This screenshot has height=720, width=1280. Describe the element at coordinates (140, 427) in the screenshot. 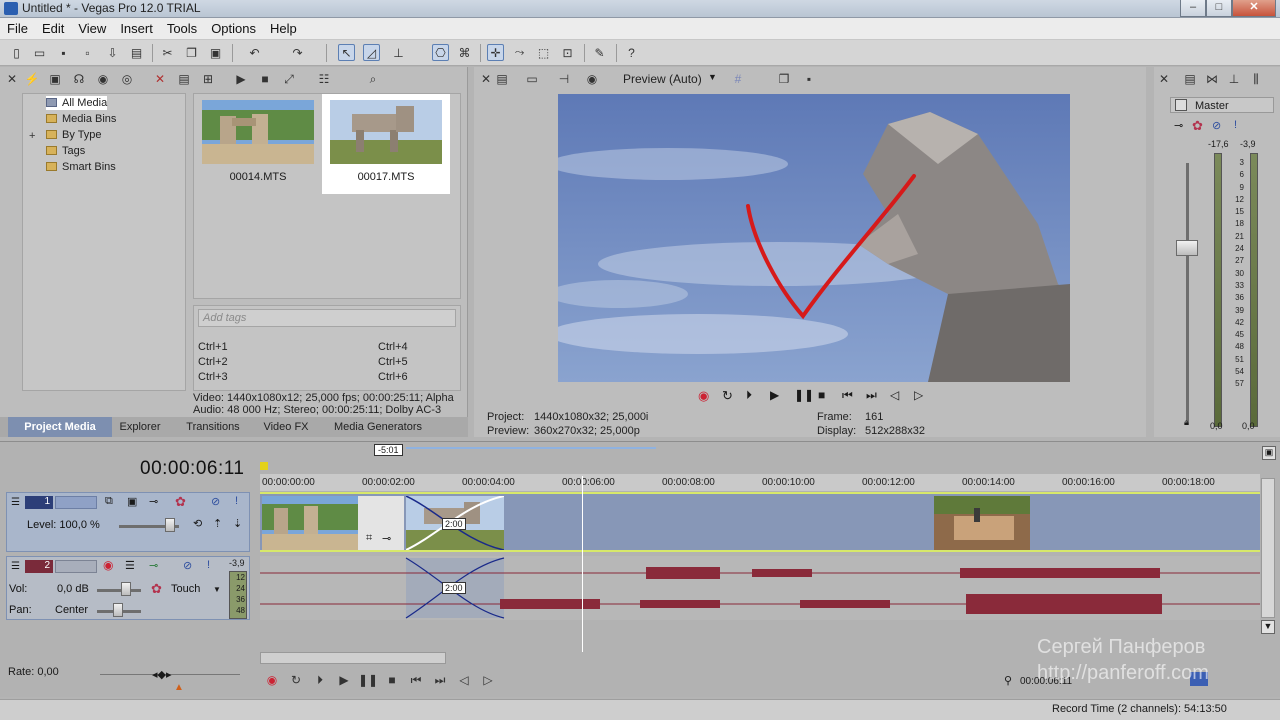

I see `tab-explorer: Explorer` at that location.